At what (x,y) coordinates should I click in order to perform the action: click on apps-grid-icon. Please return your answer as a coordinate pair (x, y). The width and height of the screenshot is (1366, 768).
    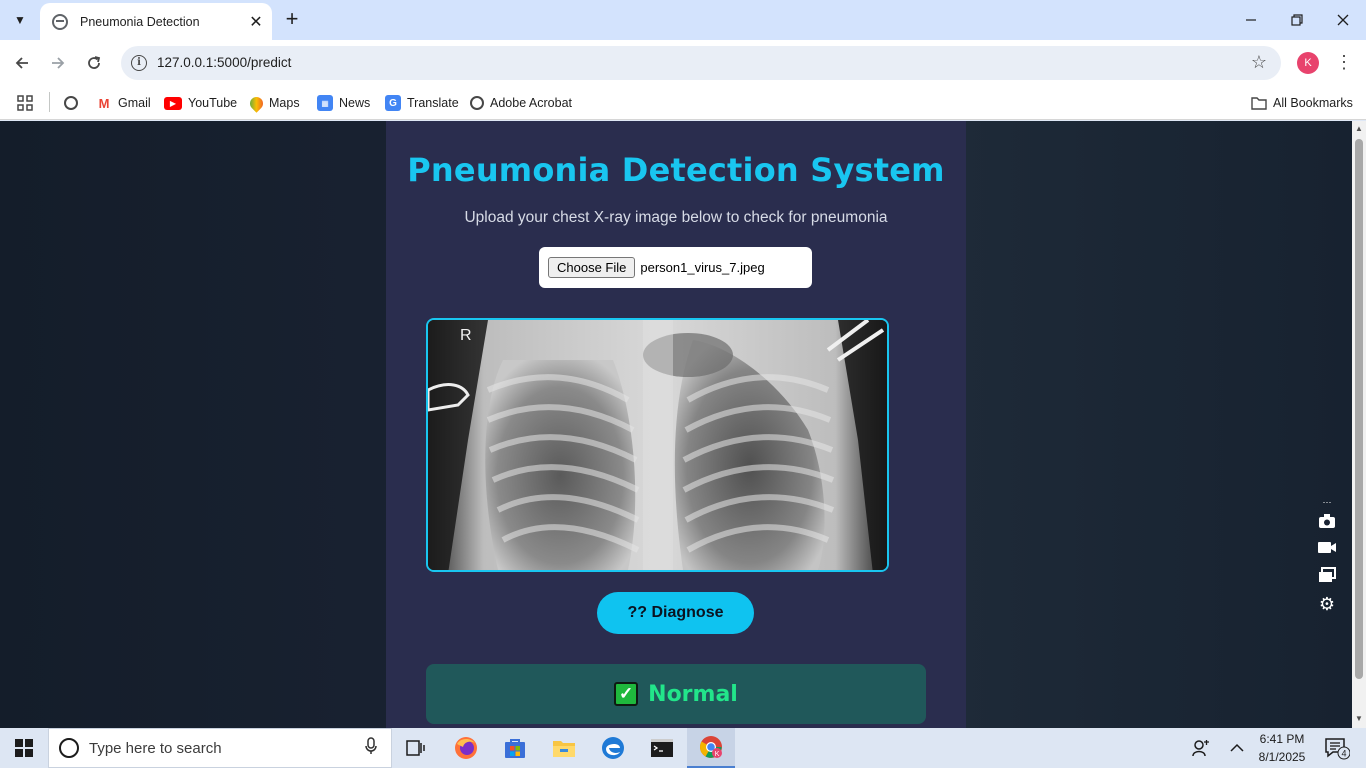
    Looking at the image, I should click on (25, 103).